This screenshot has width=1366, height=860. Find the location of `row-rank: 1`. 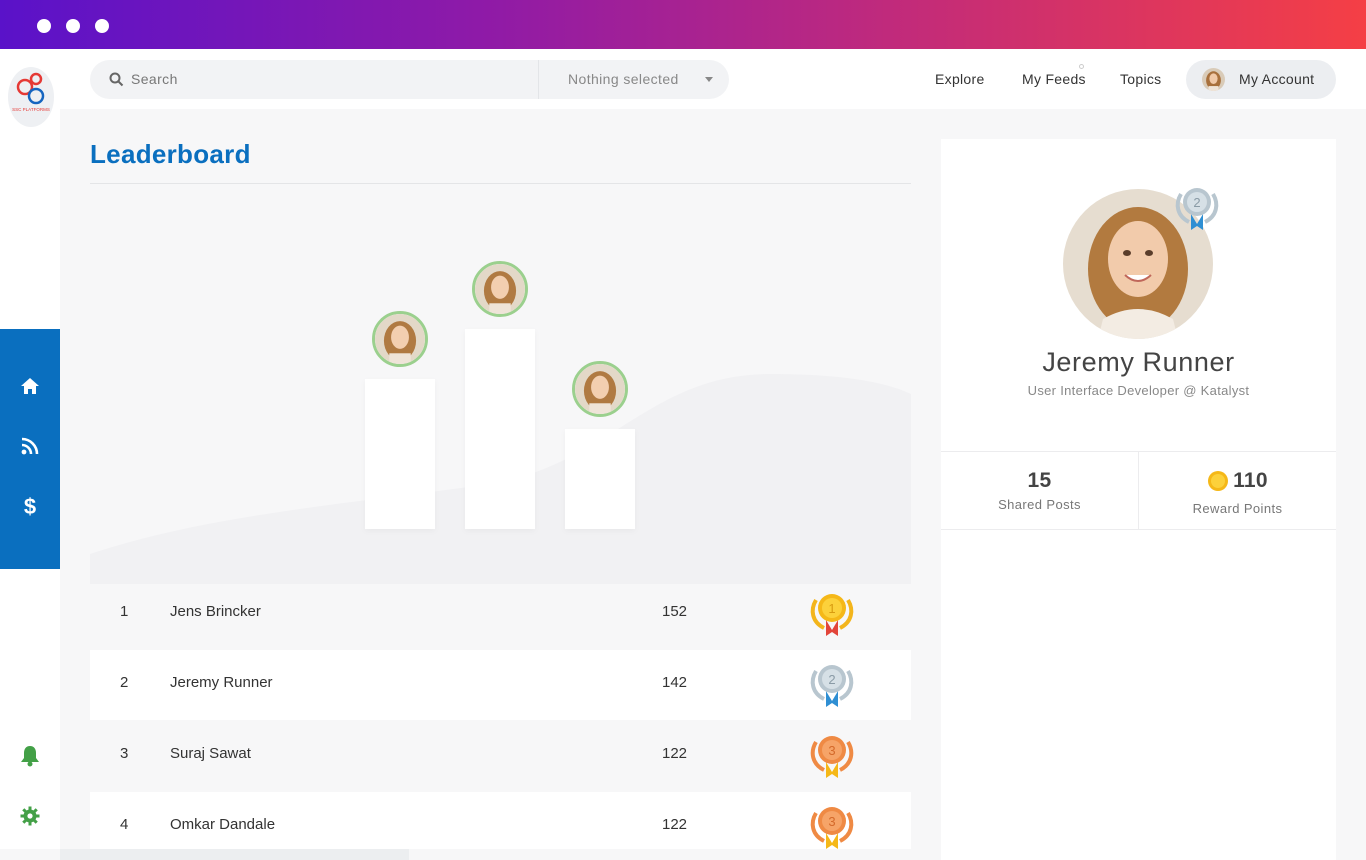

row-rank: 1 is located at coordinates (124, 611).